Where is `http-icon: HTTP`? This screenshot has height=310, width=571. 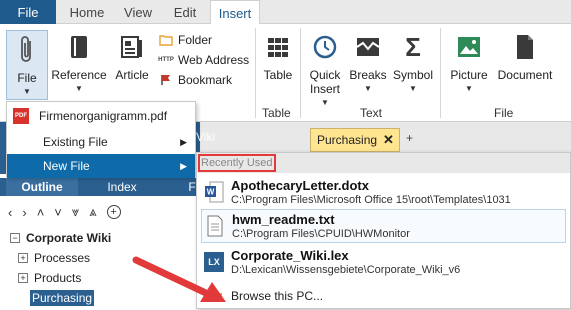 http-icon: HTTP is located at coordinates (166, 60).